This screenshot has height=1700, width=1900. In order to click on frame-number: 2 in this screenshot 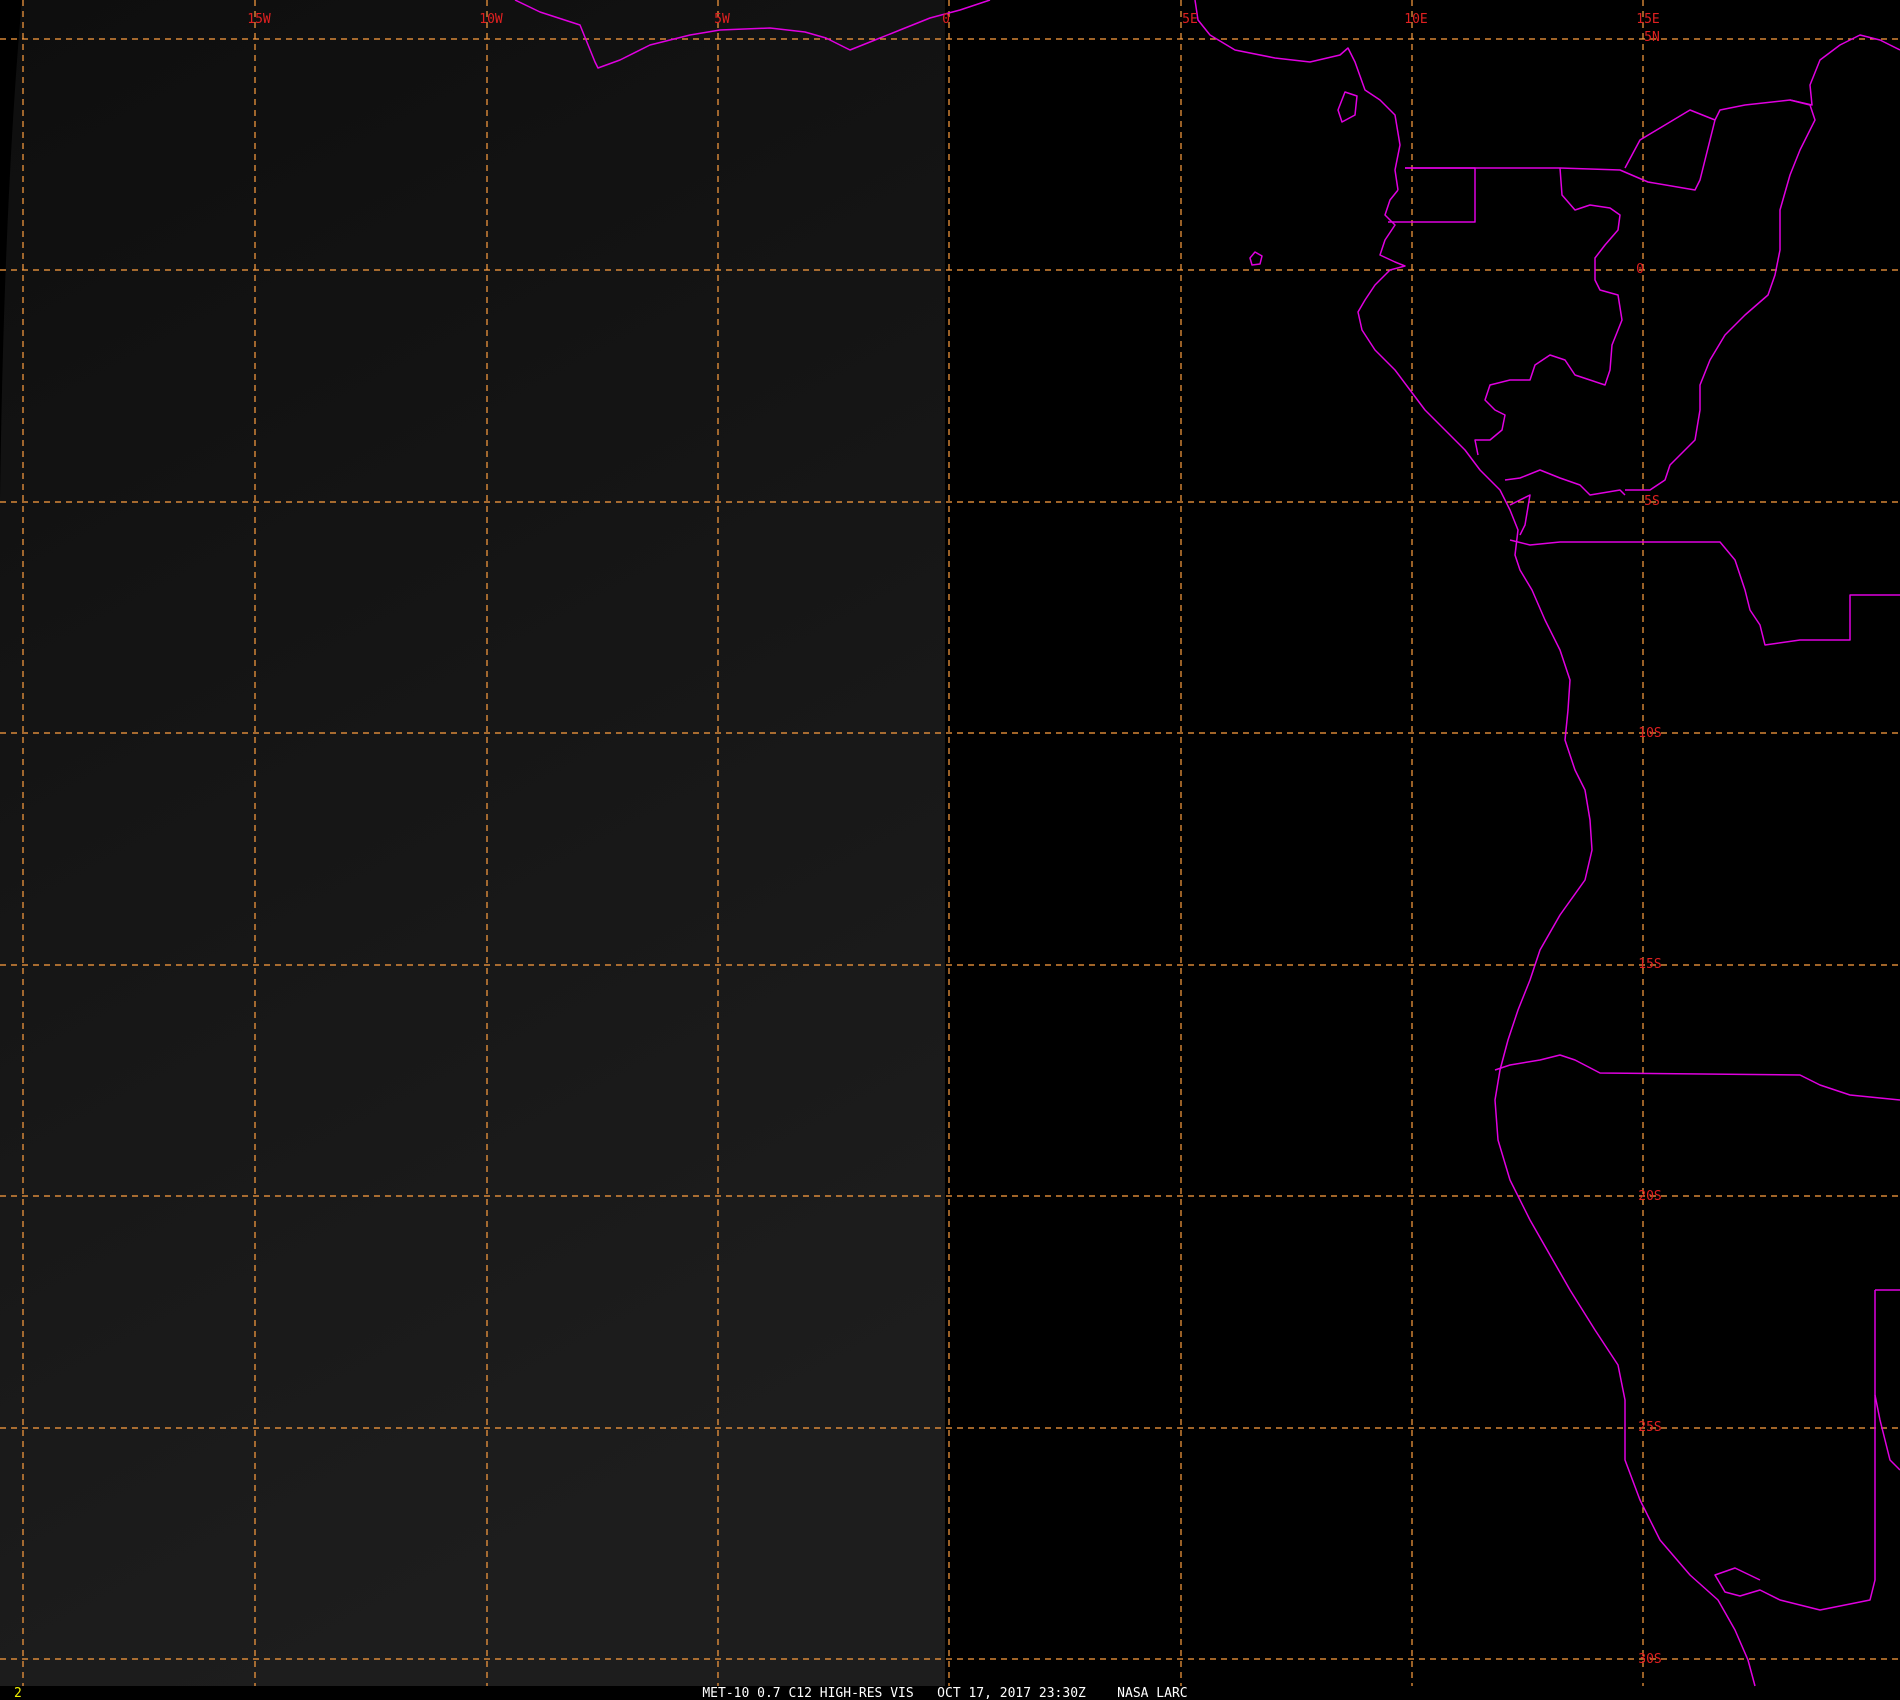, I will do `click(18, 1693)`.